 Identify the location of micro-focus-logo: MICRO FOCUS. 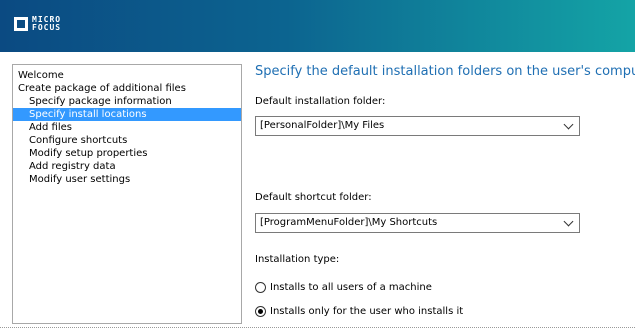
(37, 24).